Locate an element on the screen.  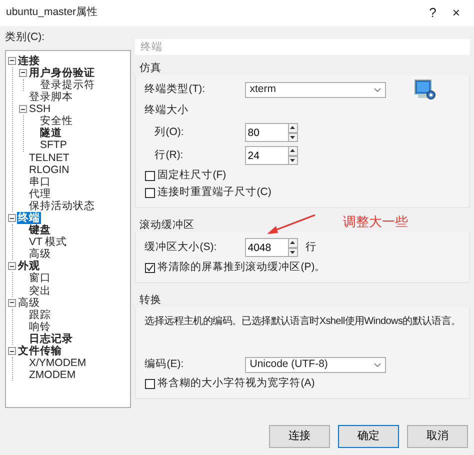
category-label: 类别(C): is located at coordinates (25, 37).